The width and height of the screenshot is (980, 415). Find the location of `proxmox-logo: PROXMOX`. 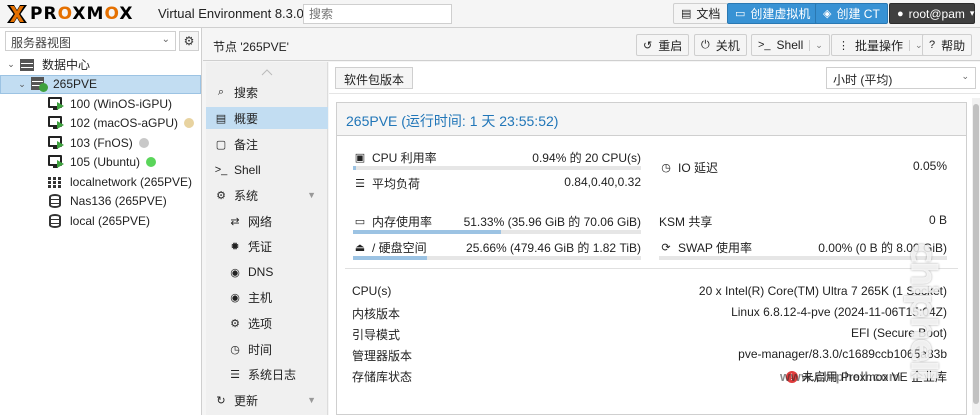

proxmox-logo: PROXMOX is located at coordinates (69, 14).